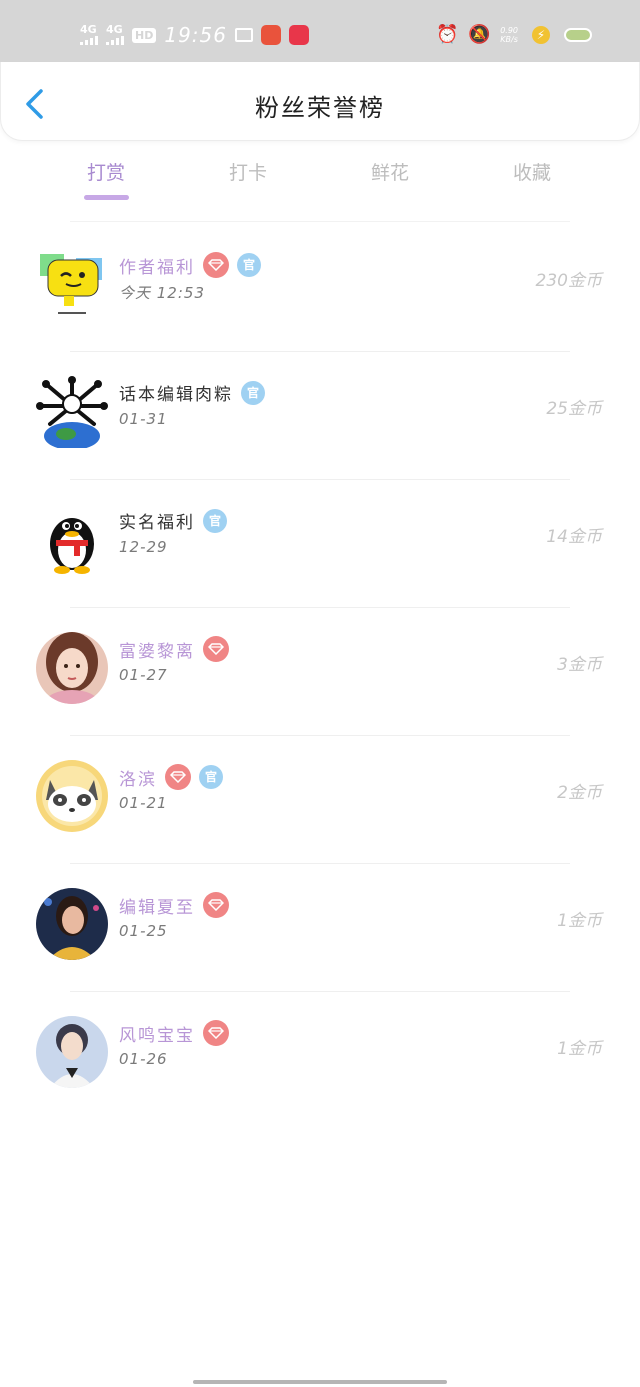 The image size is (640, 1387). Describe the element at coordinates (320, 1382) in the screenshot. I see `home-indicator` at that location.